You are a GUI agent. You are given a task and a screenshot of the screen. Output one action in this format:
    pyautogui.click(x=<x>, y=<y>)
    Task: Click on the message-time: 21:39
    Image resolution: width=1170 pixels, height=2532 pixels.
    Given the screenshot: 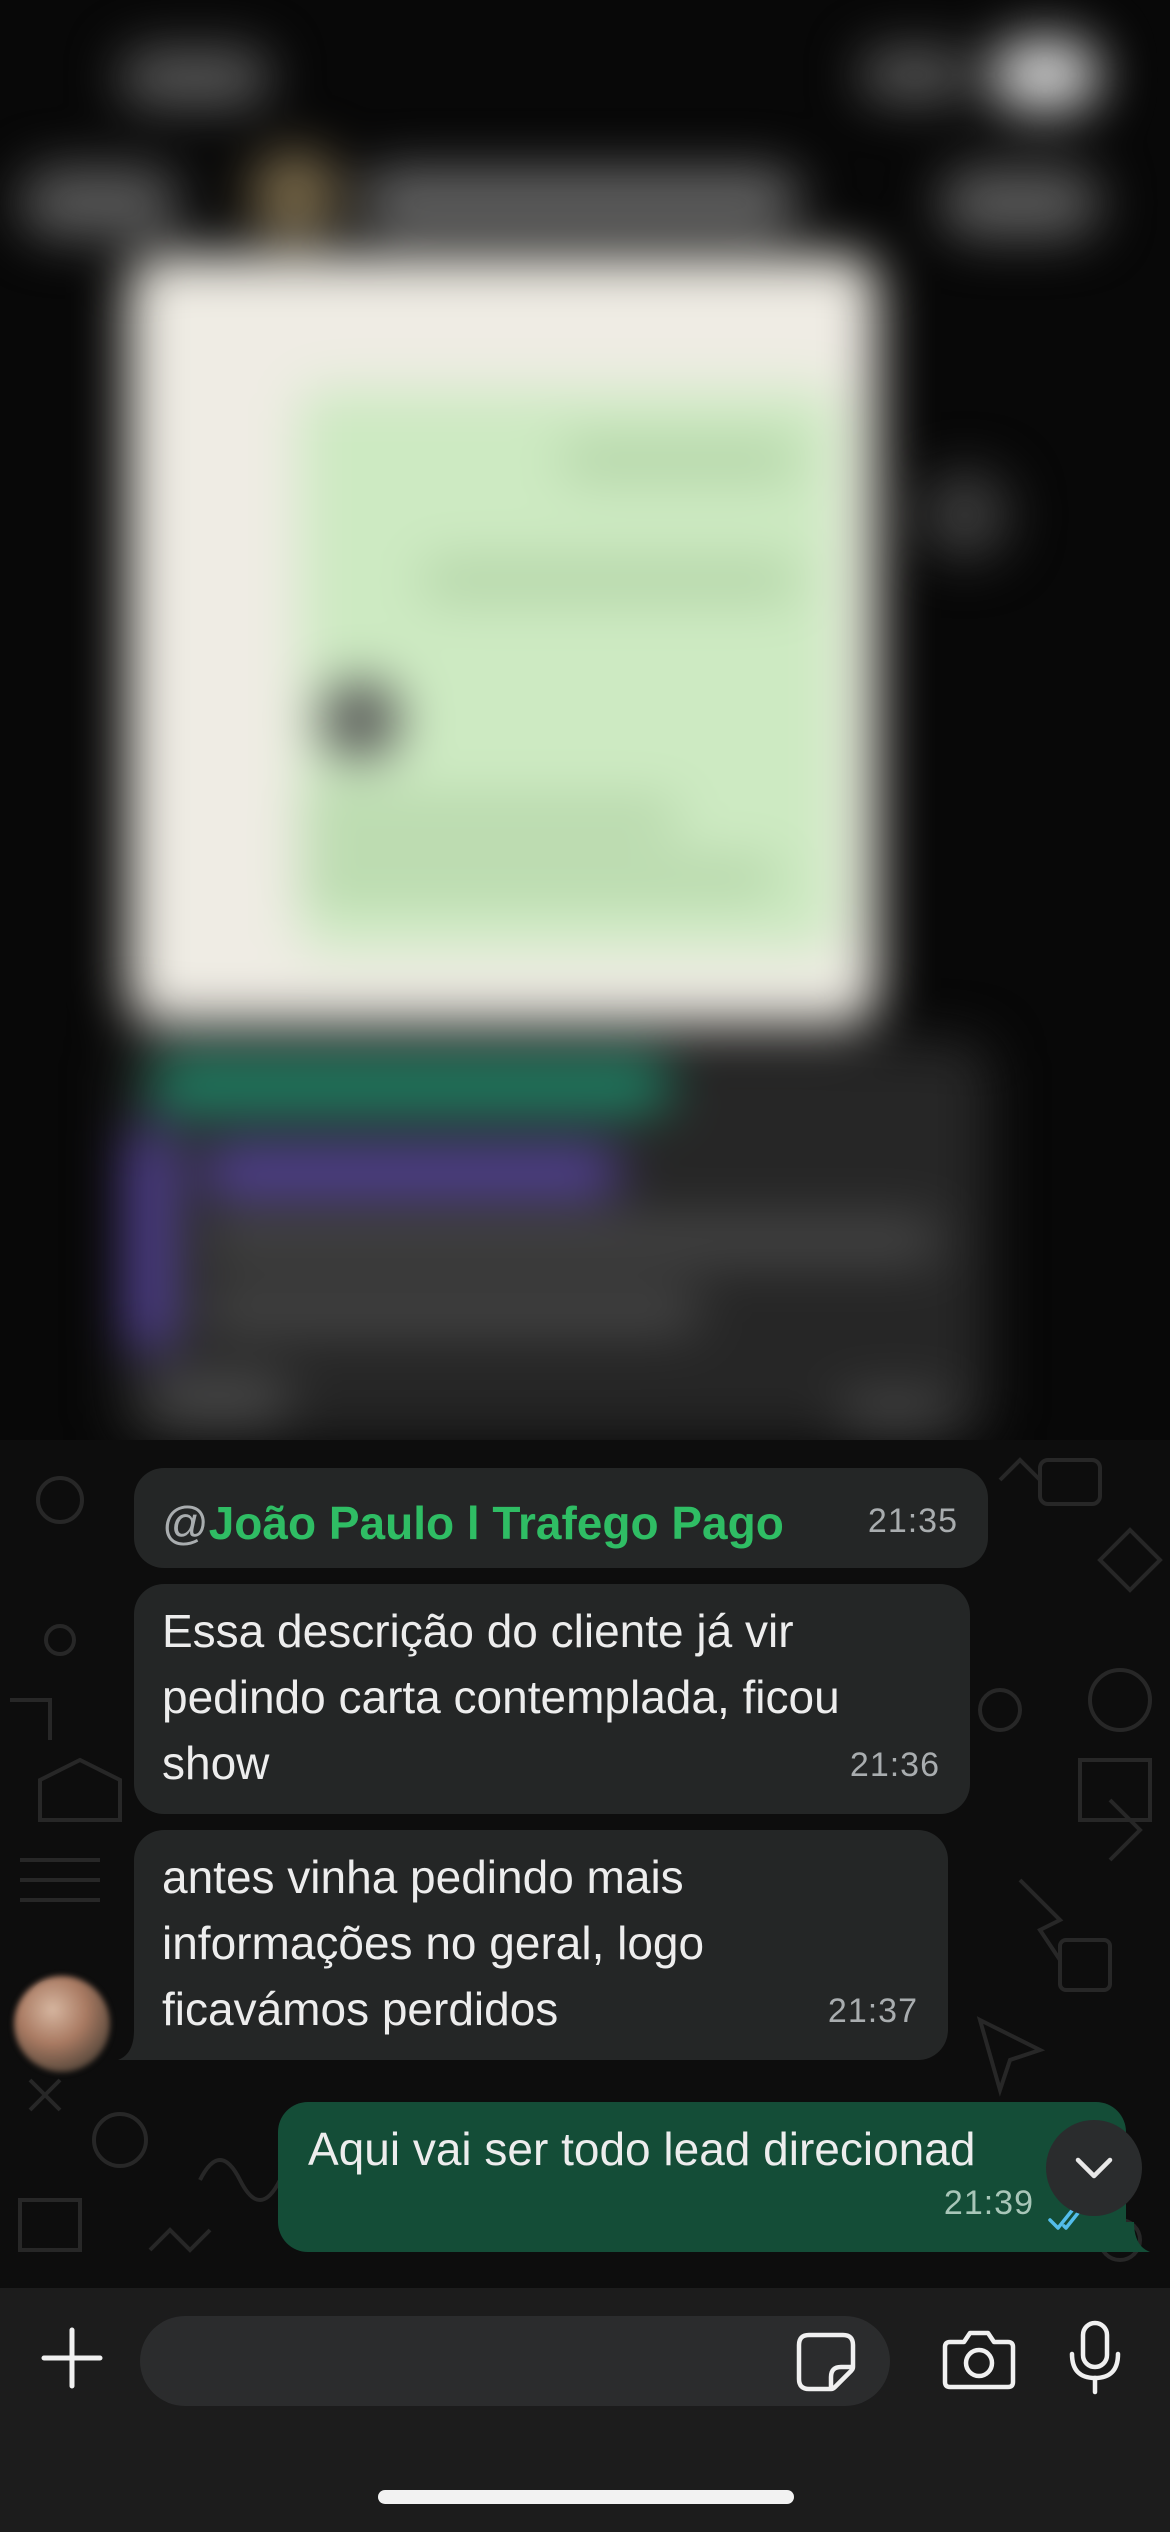 What is the action you would take?
    pyautogui.click(x=988, y=2203)
    